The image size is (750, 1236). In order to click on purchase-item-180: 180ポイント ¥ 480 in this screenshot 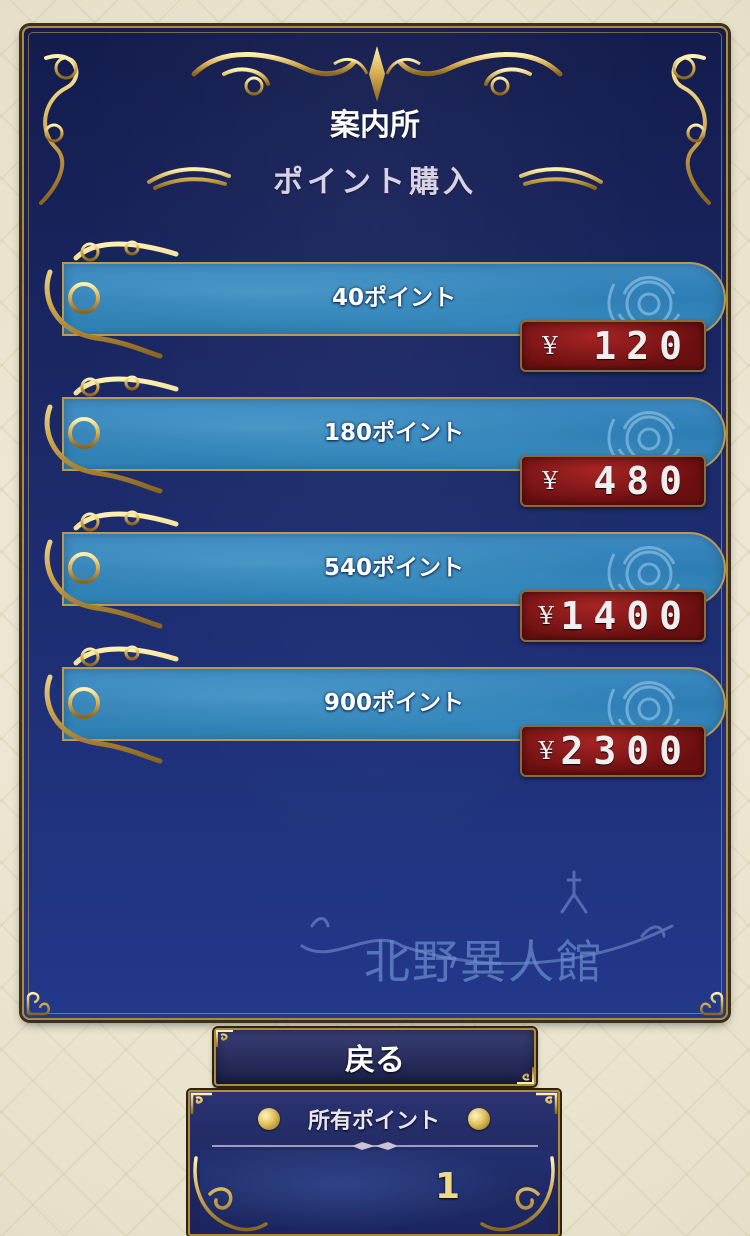, I will do `click(380, 435)`.